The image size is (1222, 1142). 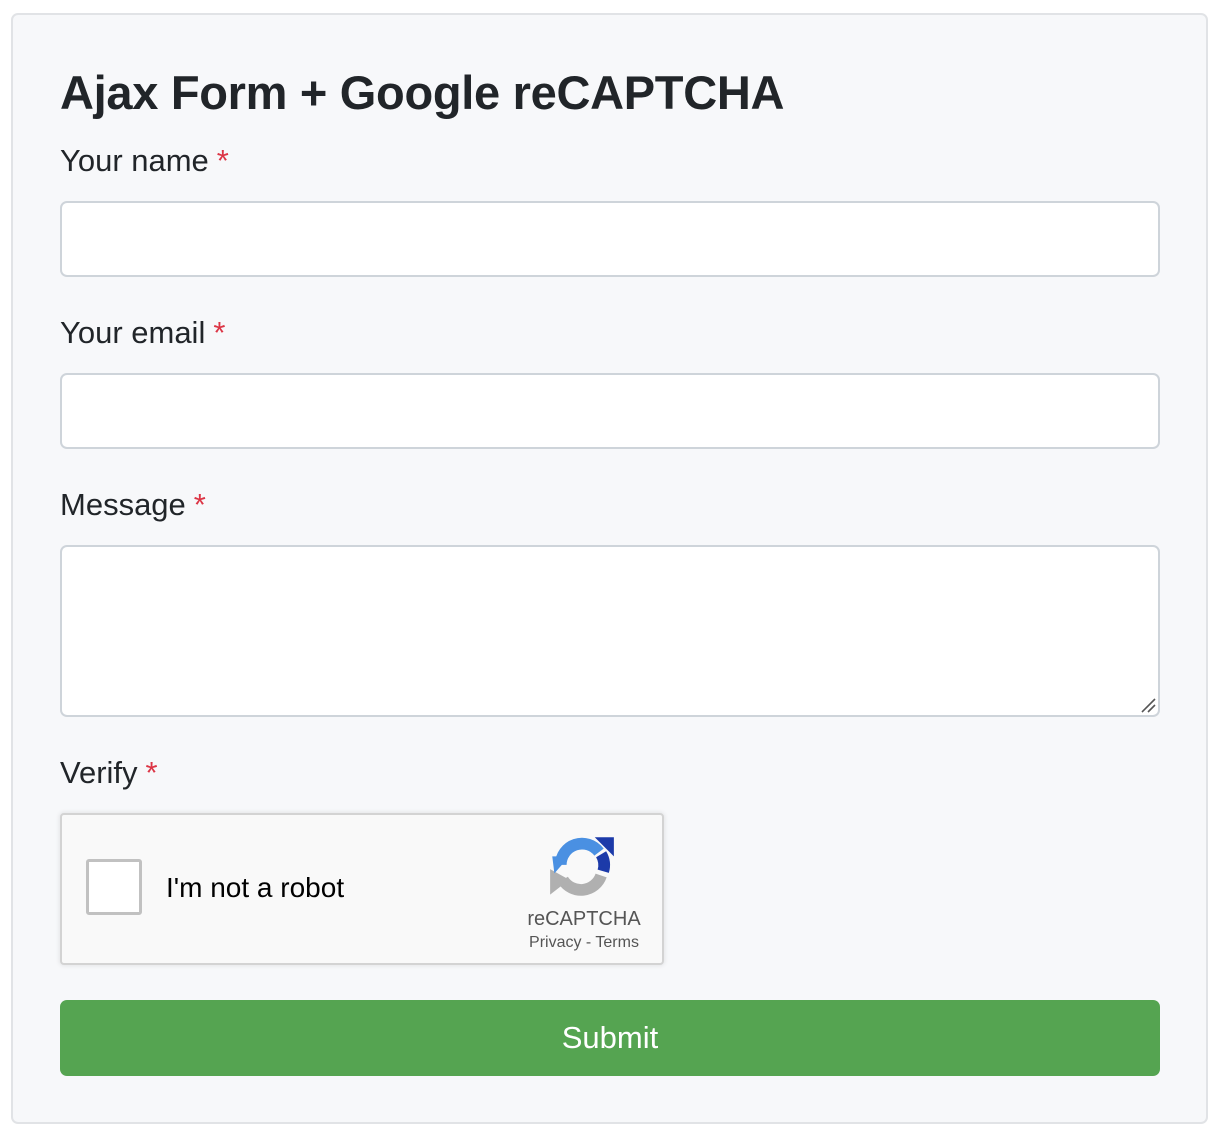 I want to click on recaptcha-privacy-link: Privacy, so click(x=555, y=942).